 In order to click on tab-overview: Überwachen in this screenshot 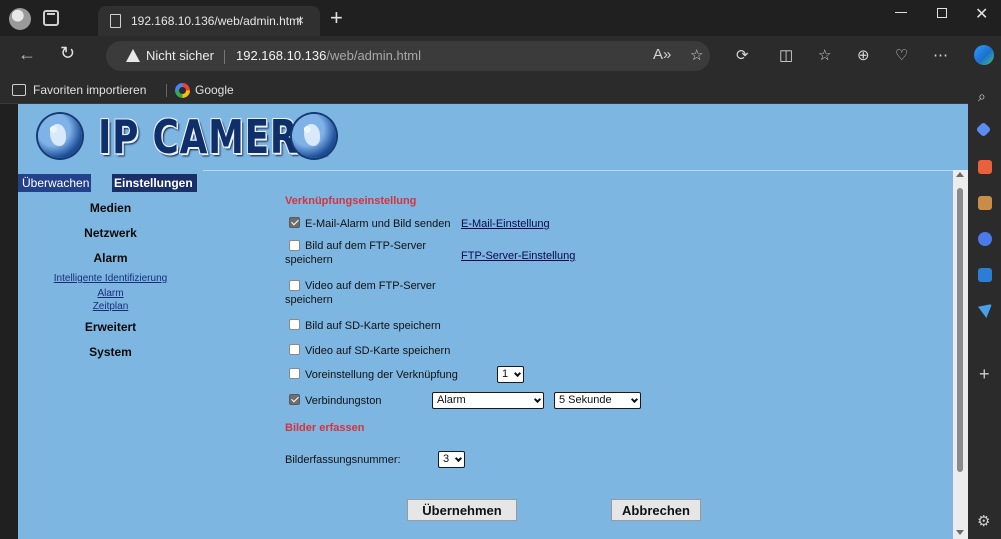, I will do `click(55, 183)`.